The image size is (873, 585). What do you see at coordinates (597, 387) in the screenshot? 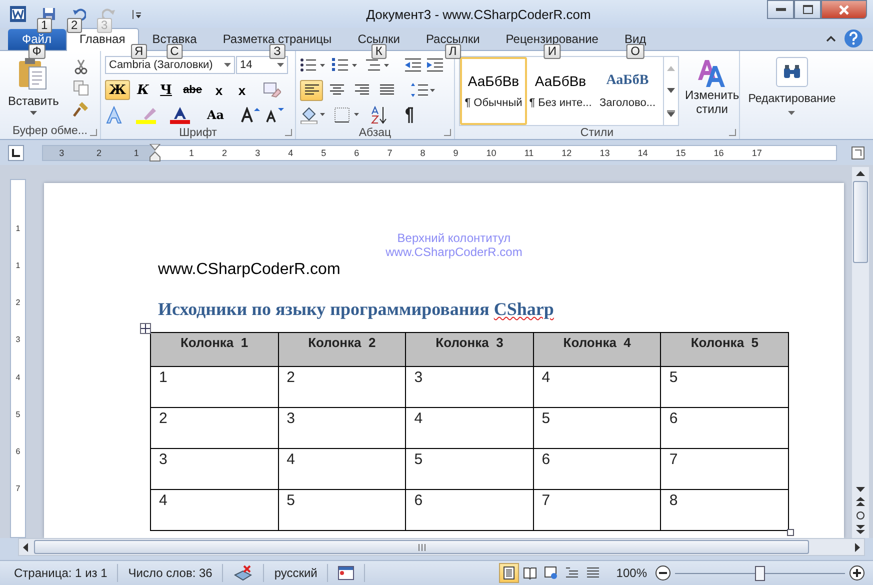
I see `table-cell: 4` at bounding box center [597, 387].